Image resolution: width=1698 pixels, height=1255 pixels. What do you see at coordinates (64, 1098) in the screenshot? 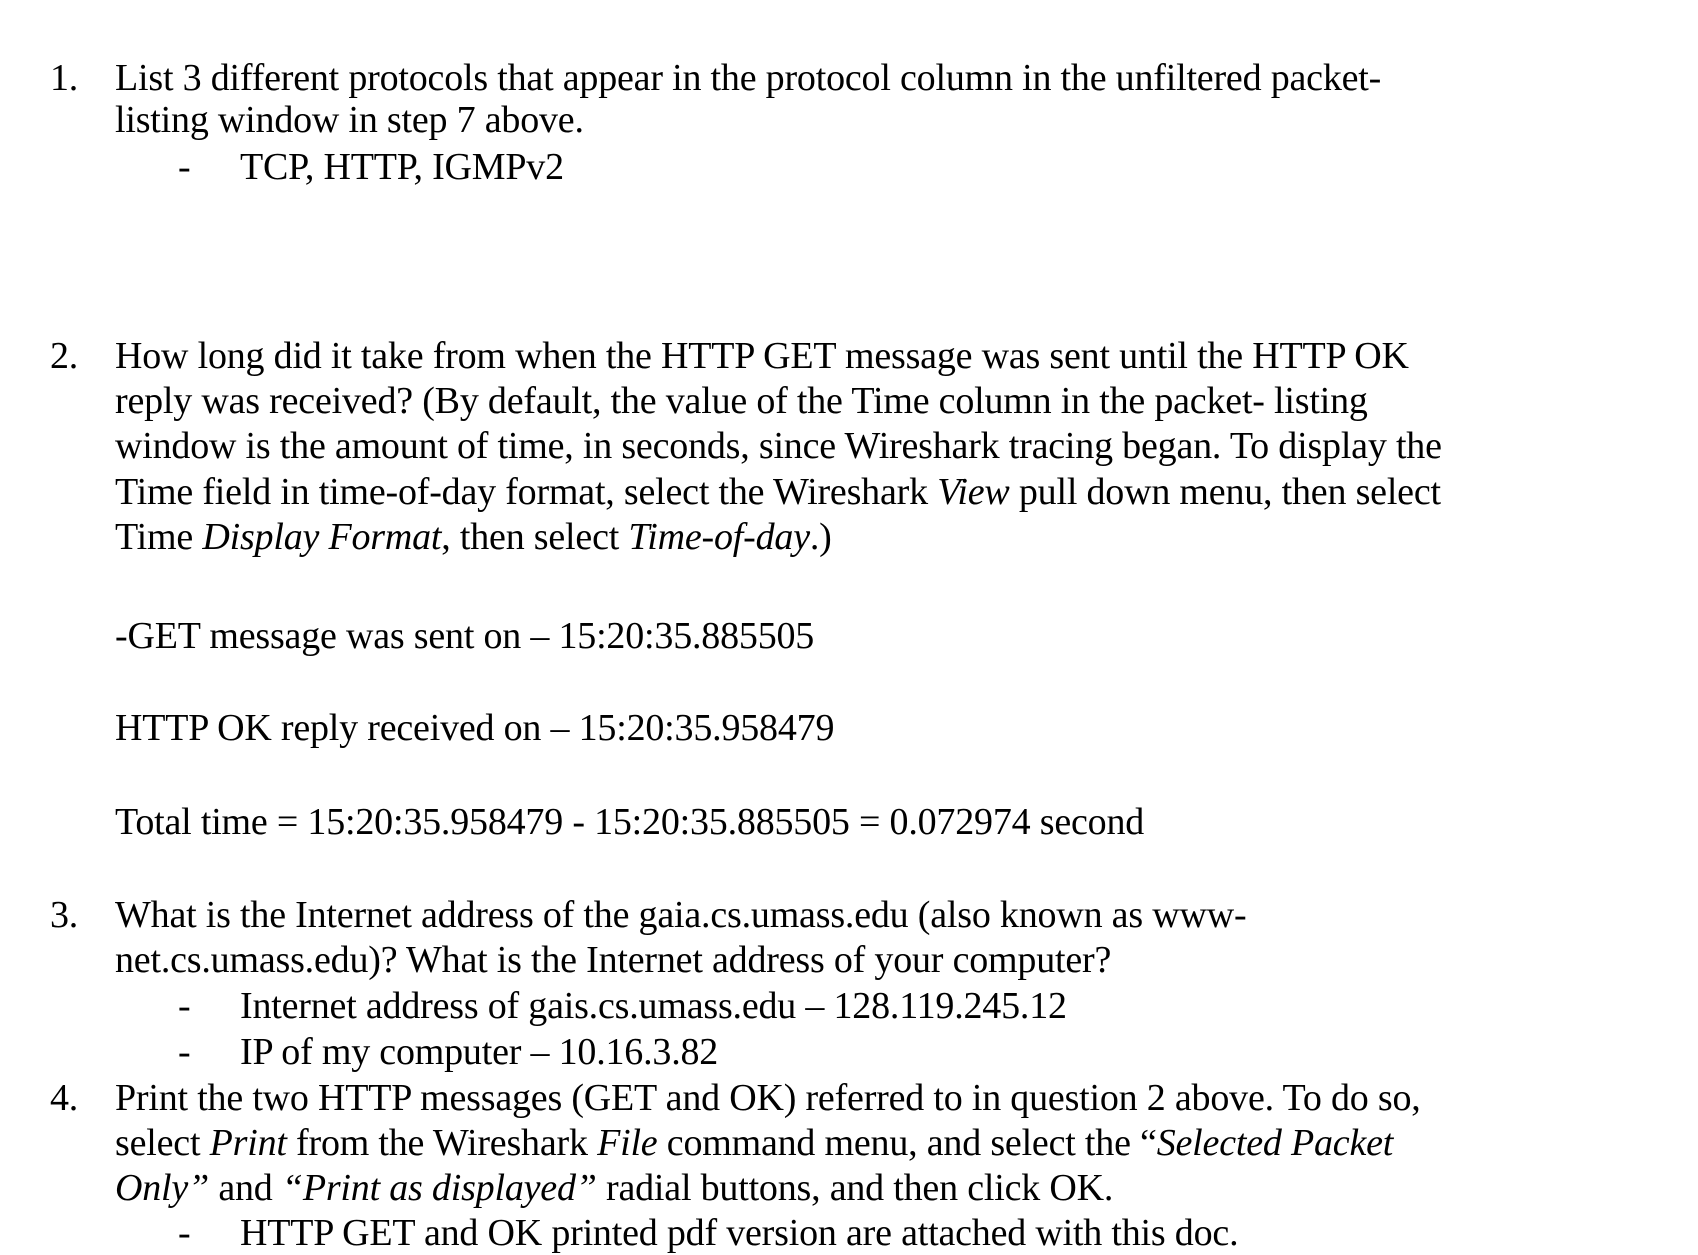
I see `q4-number: 4.` at bounding box center [64, 1098].